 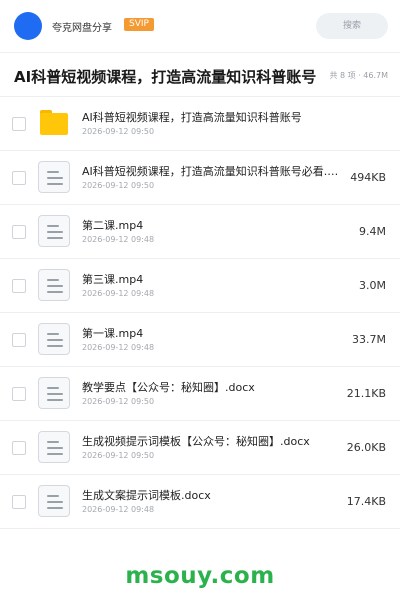 I want to click on list-item: AI科普短视频课程，打造高流量知识科普账号 2026-09-12 09:50, so click(x=200, y=124).